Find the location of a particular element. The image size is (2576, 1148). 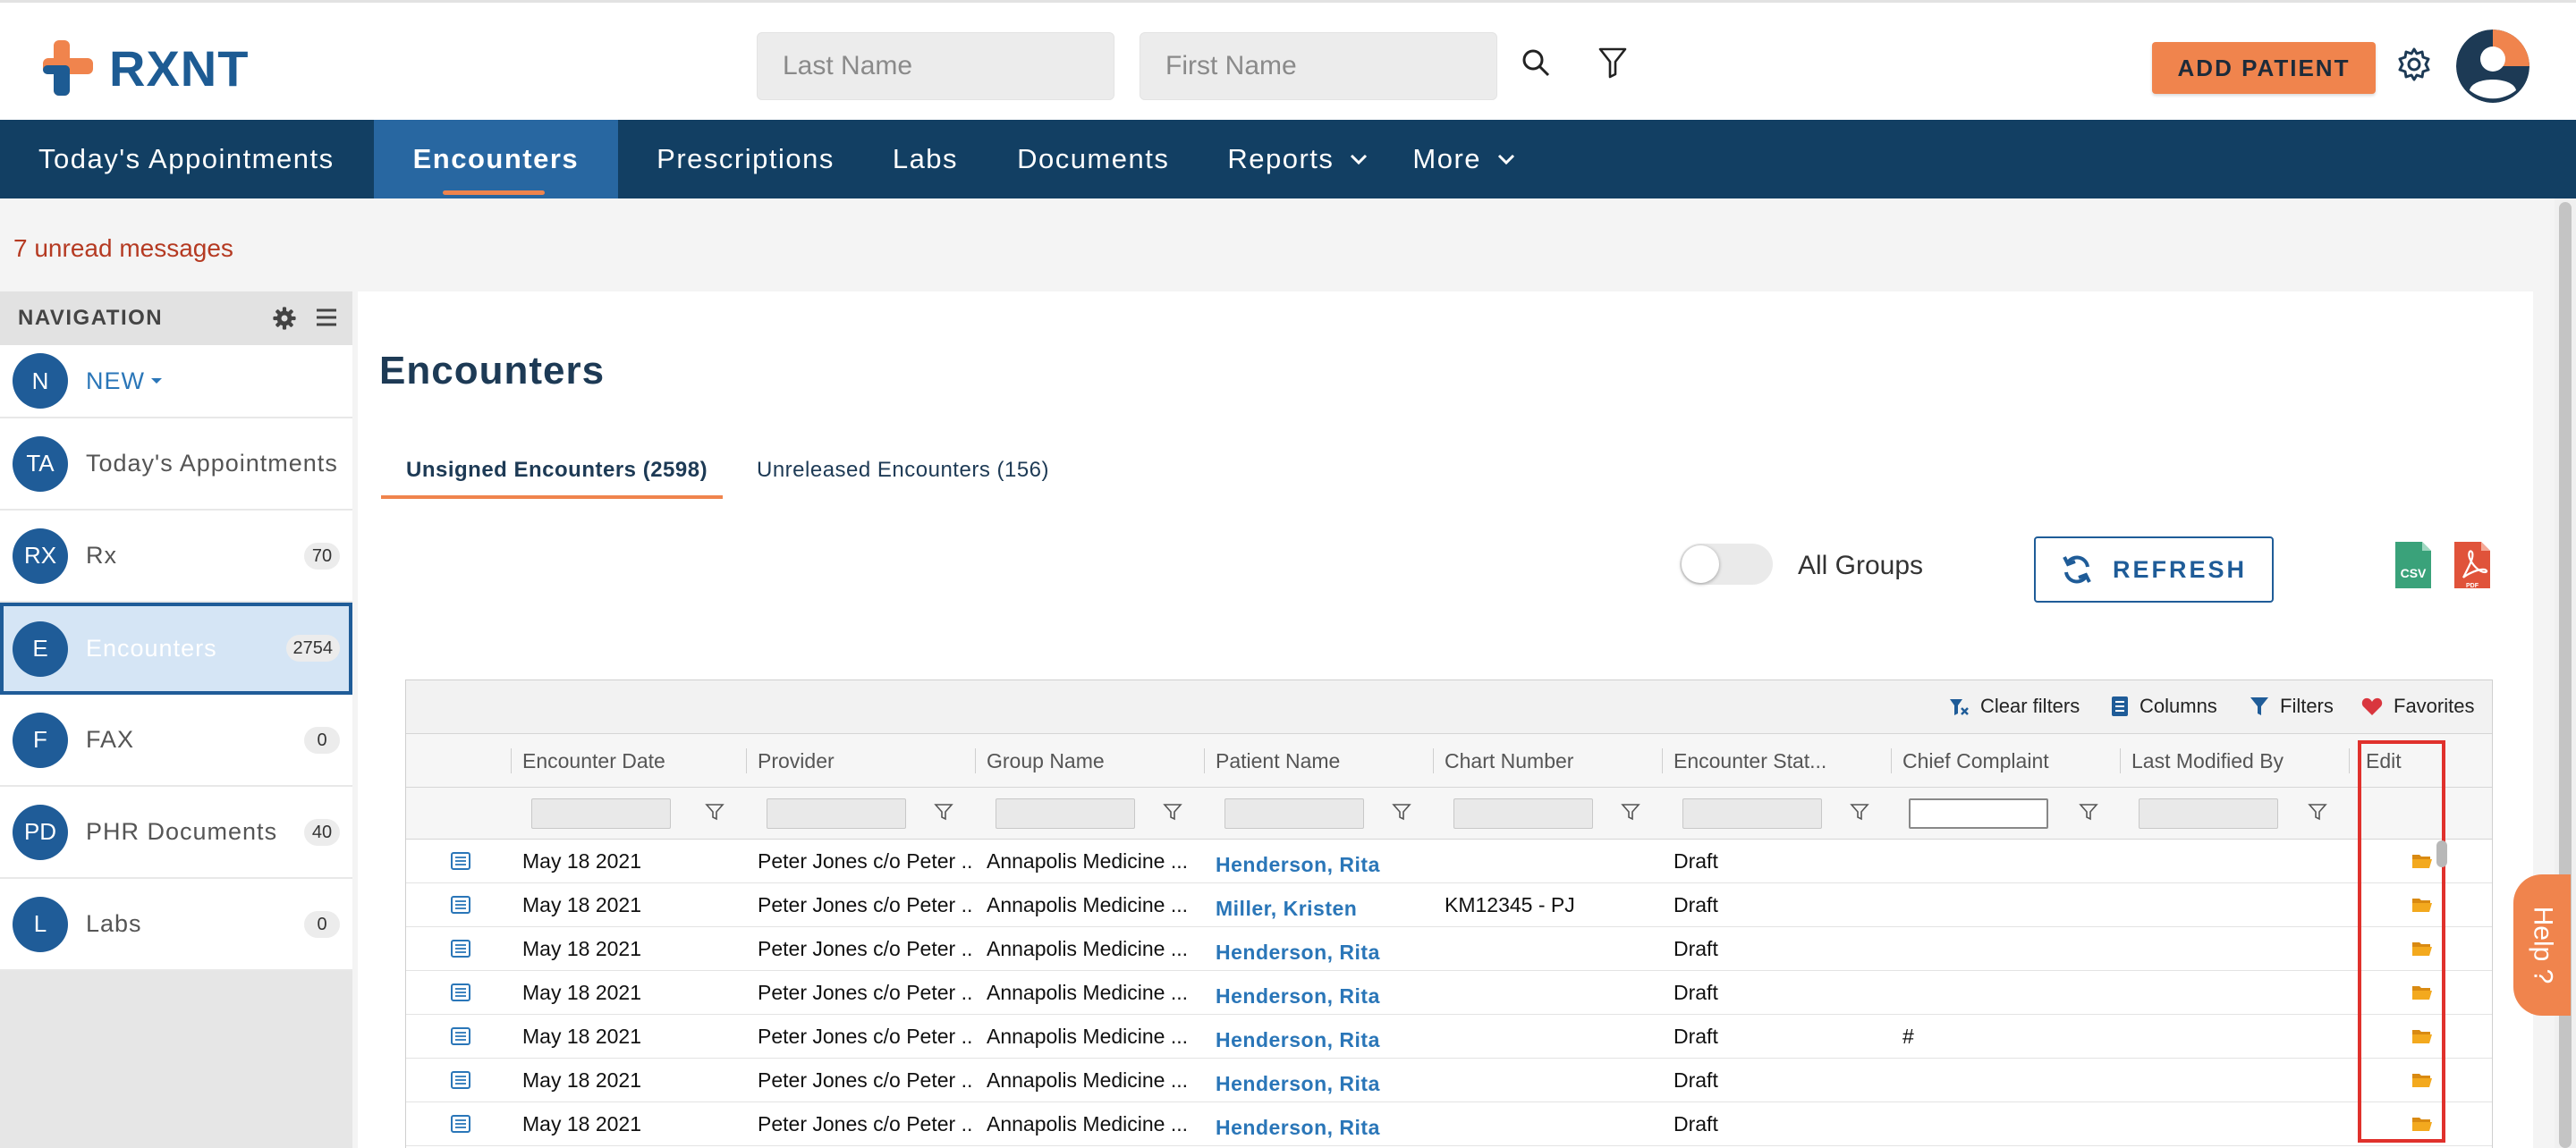

filter-input-patient-name is located at coordinates (1294, 813).